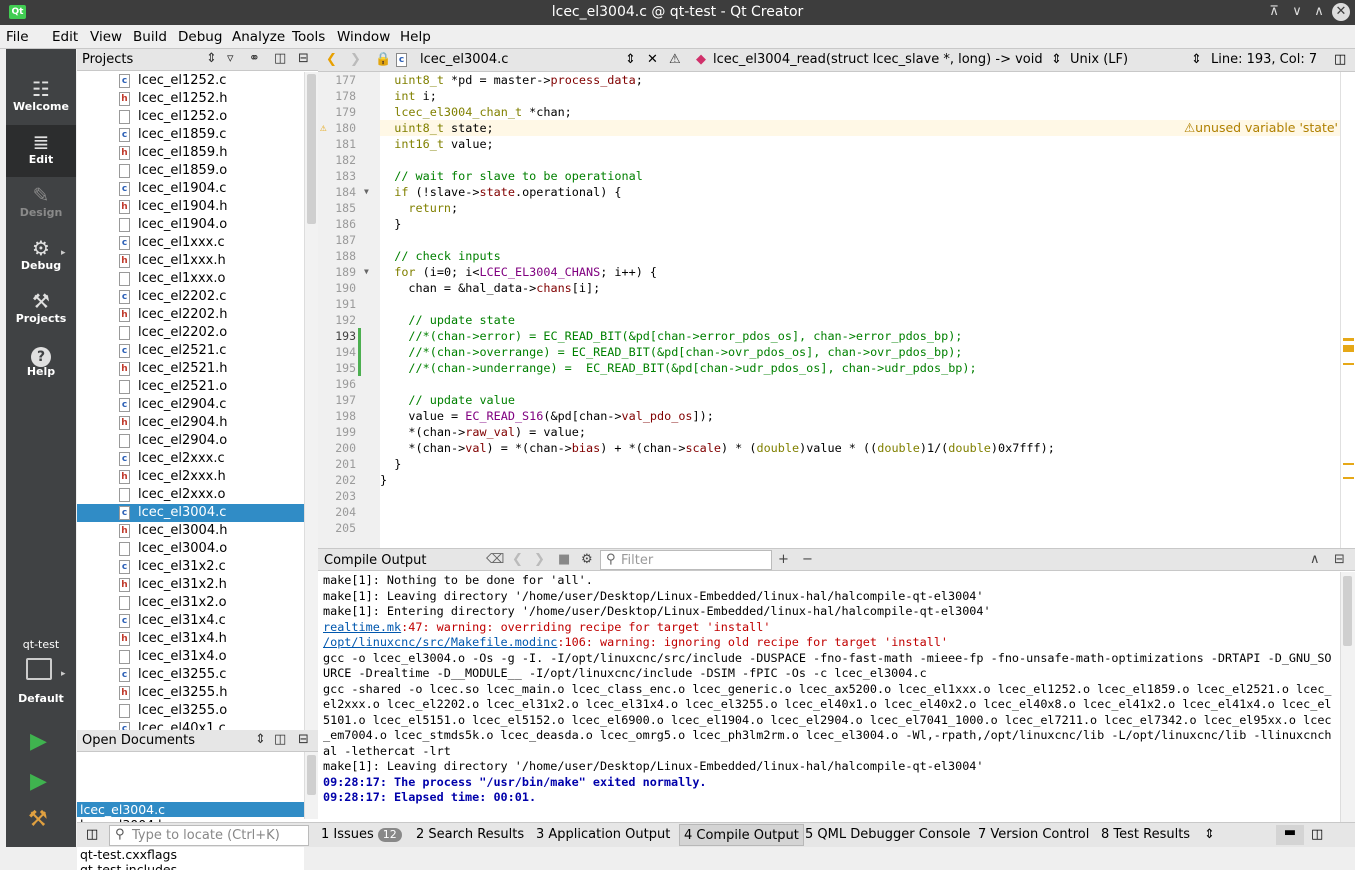 The height and width of the screenshot is (870, 1355). Describe the element at coordinates (539, 559) in the screenshot. I see `next-icon: ❯` at that location.